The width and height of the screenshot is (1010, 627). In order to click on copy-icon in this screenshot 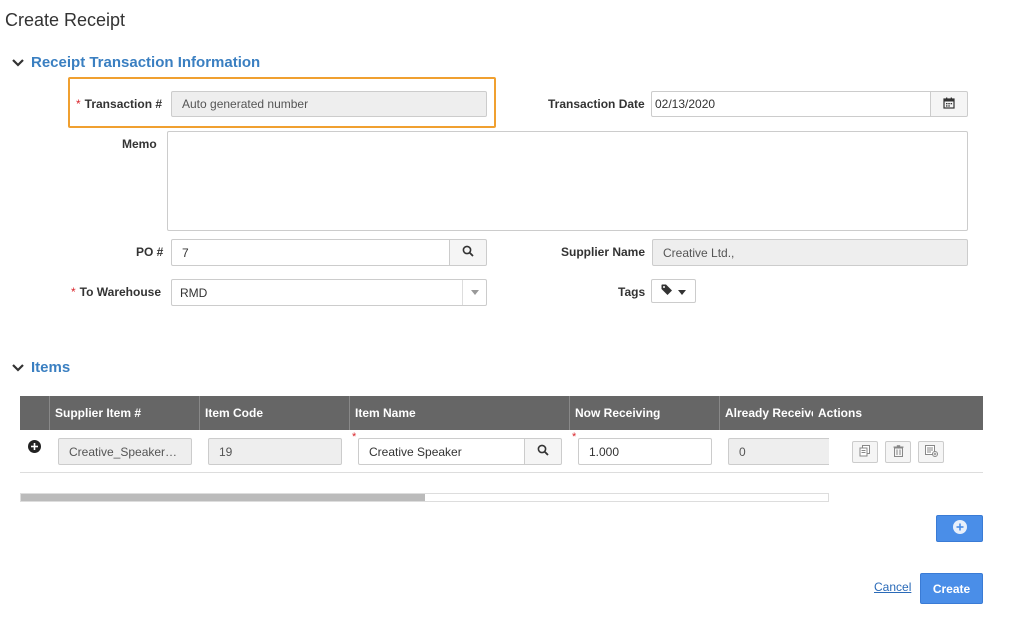, I will do `click(865, 452)`.